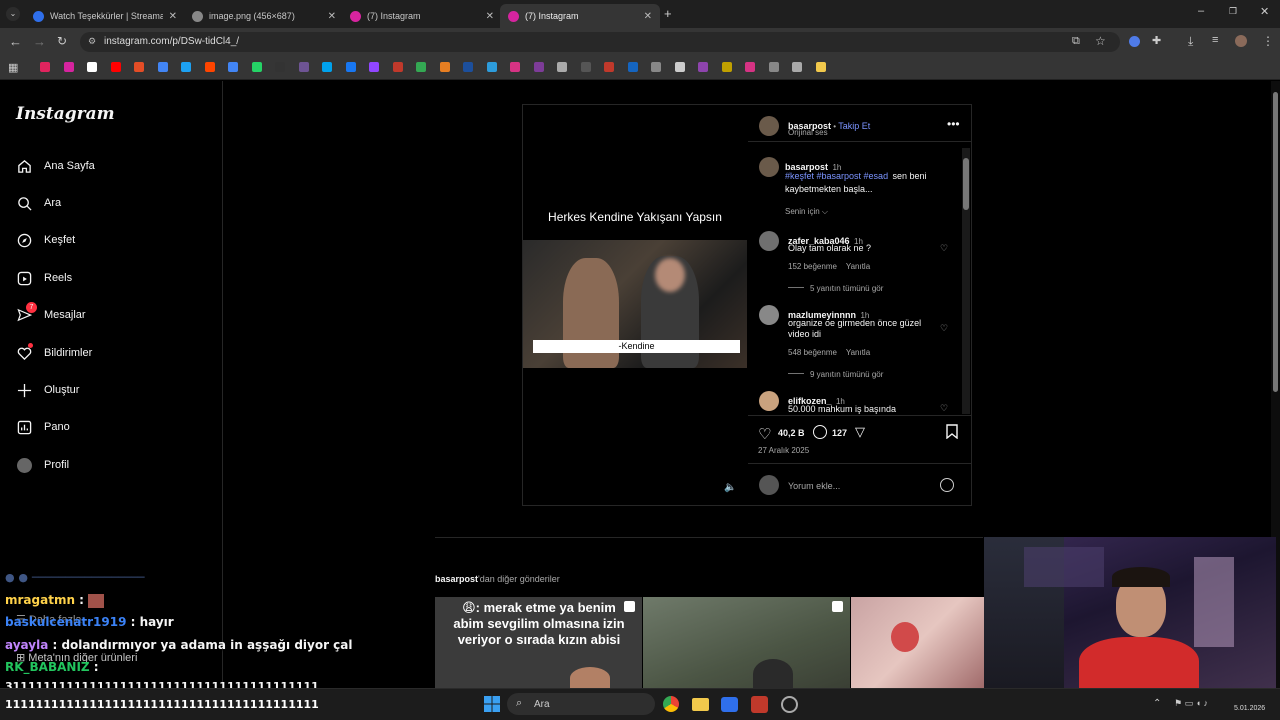 Image resolution: width=1280 pixels, height=720 pixels. What do you see at coordinates (45, 240) in the screenshot?
I see `nav-explore: Keşfet` at bounding box center [45, 240].